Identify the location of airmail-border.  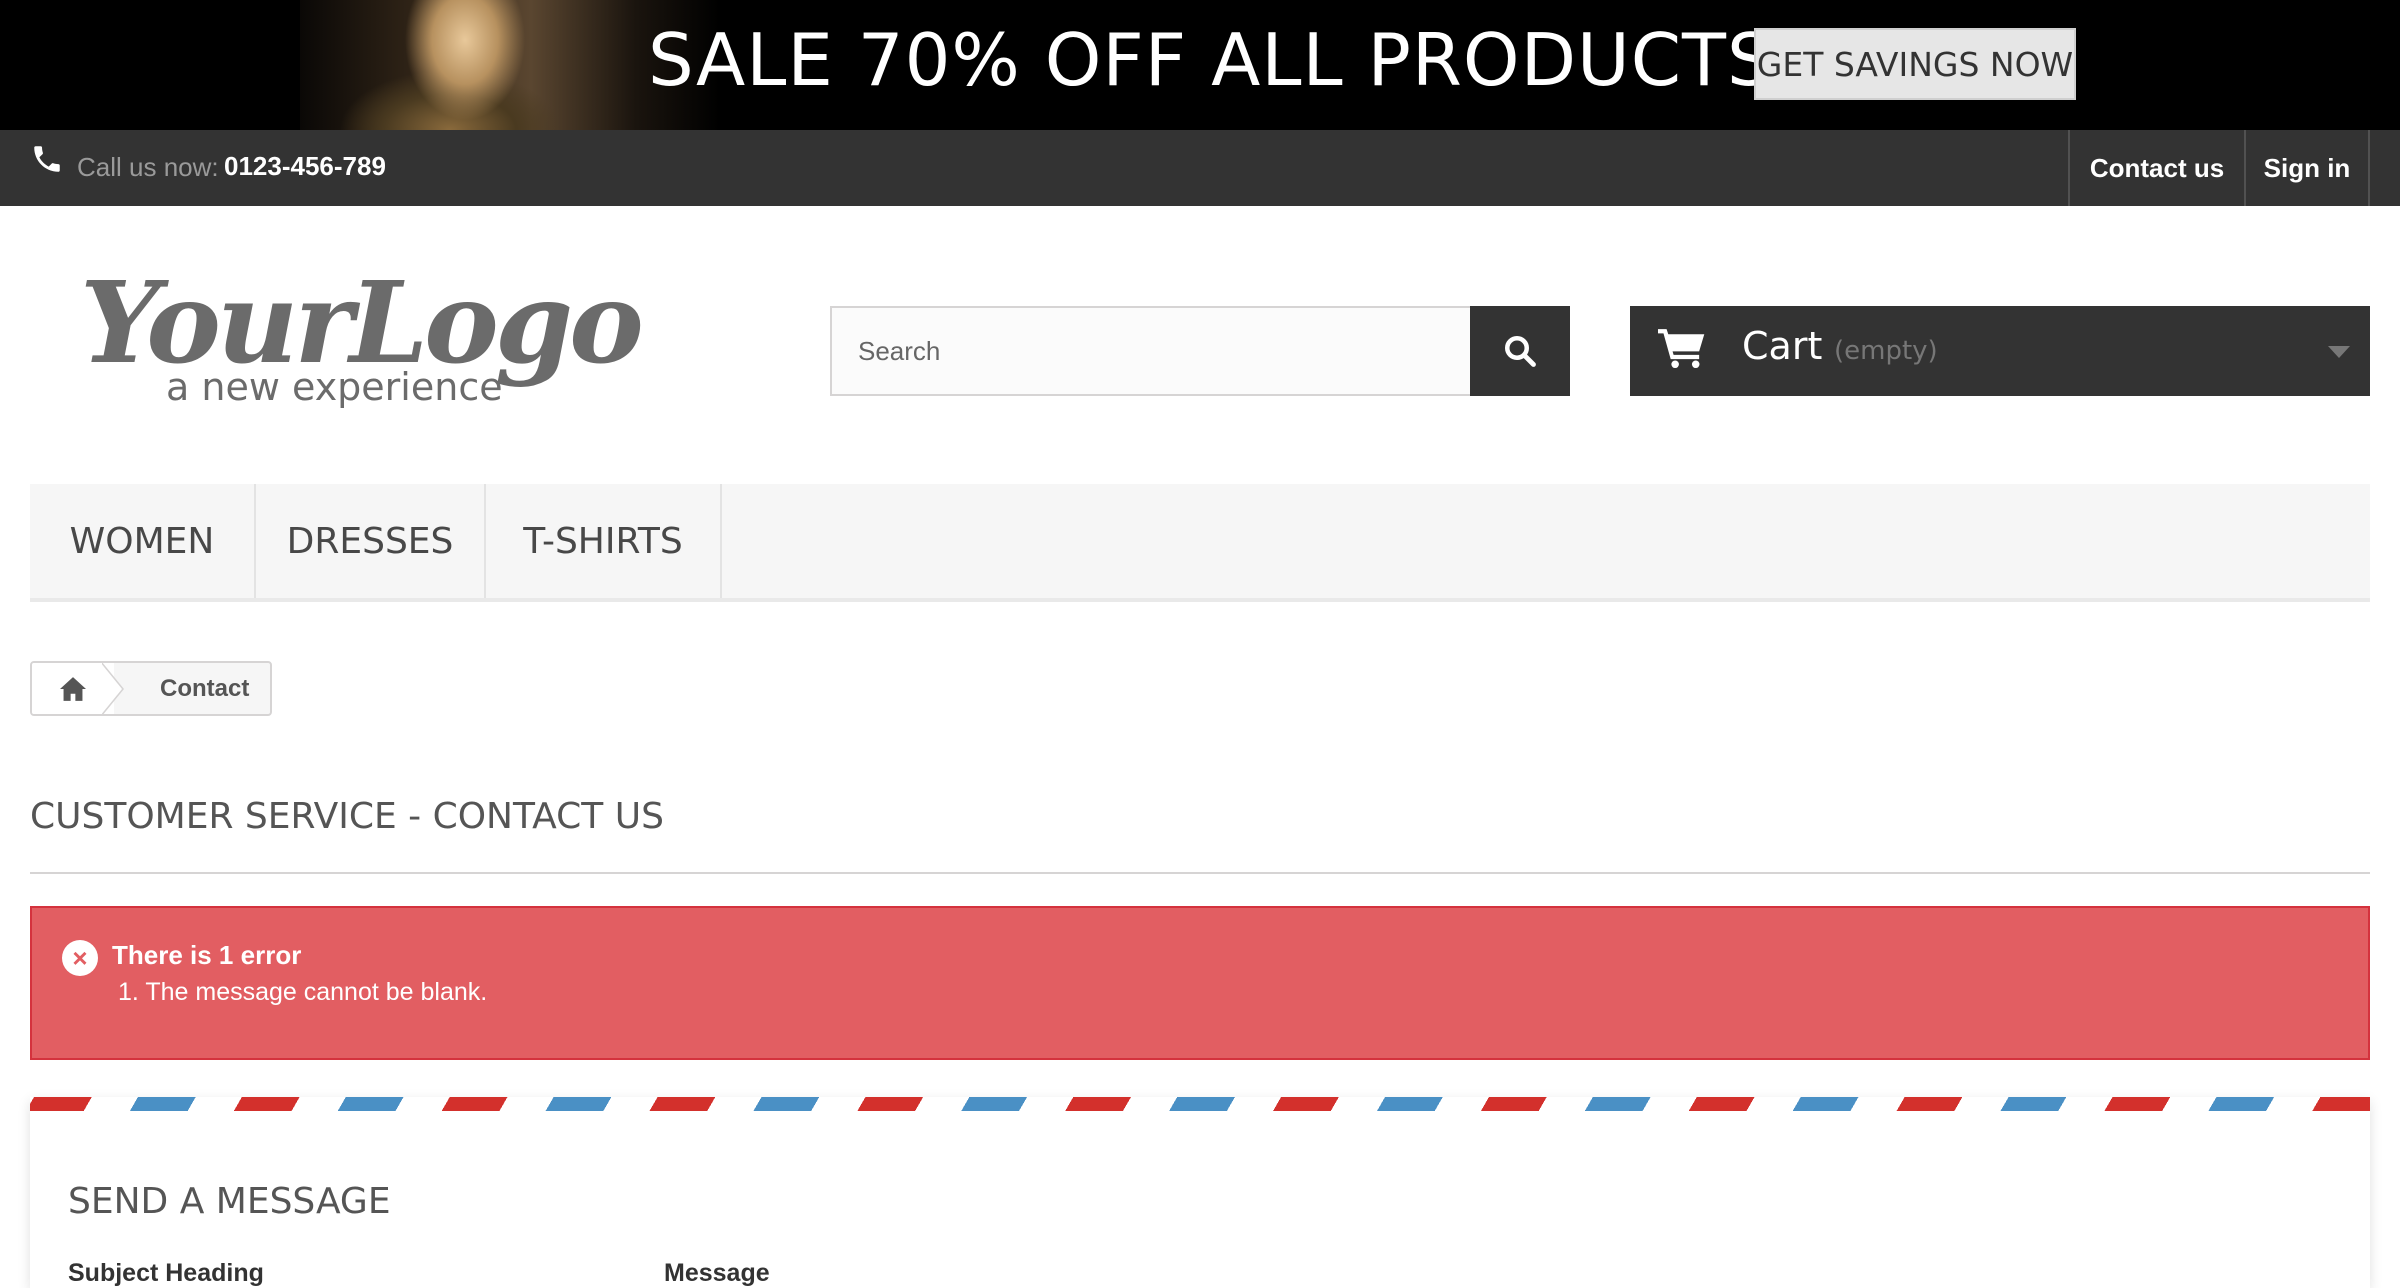
(1200, 1104).